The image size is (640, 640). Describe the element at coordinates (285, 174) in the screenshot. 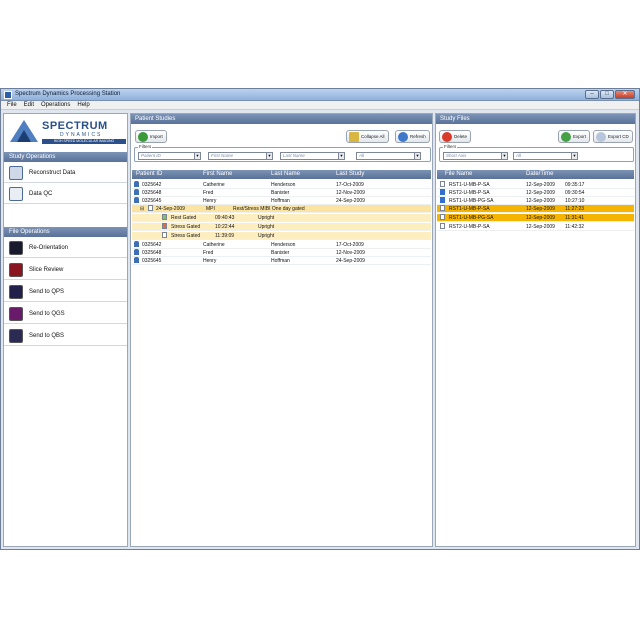

I see `col-last-name: Last Name` at that location.